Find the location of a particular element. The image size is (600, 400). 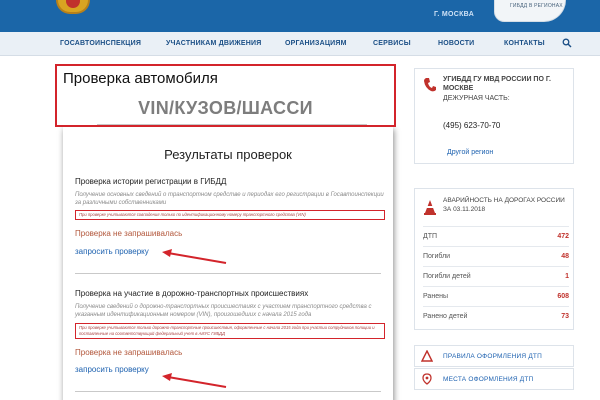

stat-label: Погибли is located at coordinates (437, 256).